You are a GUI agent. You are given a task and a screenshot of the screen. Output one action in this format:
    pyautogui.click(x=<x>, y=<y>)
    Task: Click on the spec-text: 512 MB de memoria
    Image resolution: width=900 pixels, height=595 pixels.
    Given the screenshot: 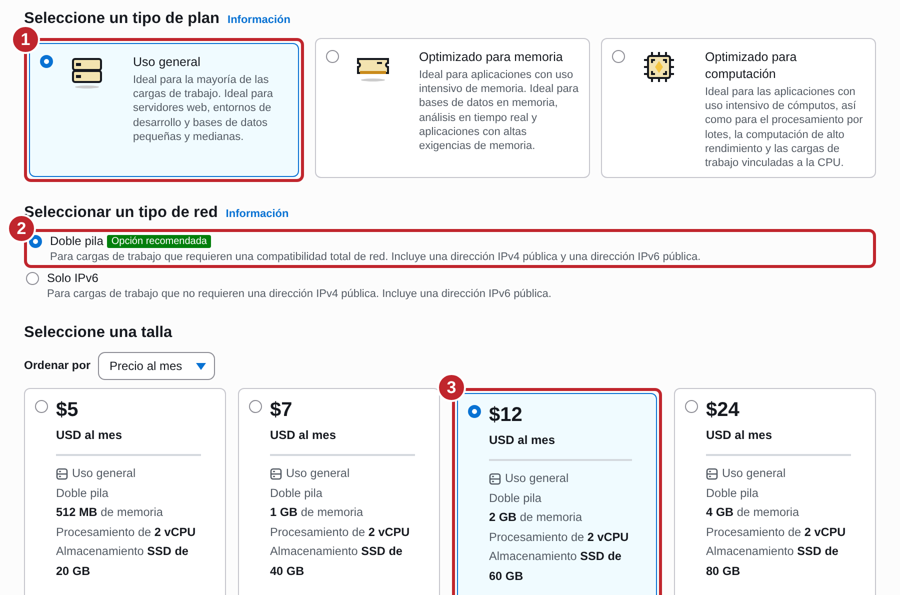 What is the action you would take?
    pyautogui.click(x=109, y=512)
    